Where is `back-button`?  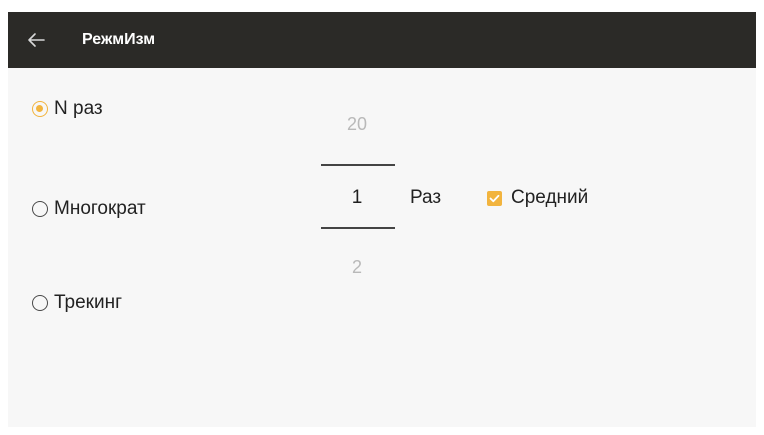 back-button is located at coordinates (36, 40).